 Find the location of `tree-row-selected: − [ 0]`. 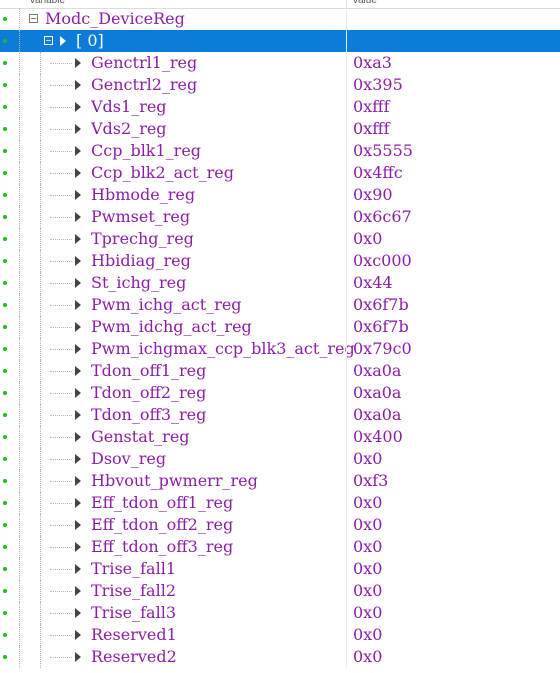

tree-row-selected: − [ 0] is located at coordinates (280, 41).